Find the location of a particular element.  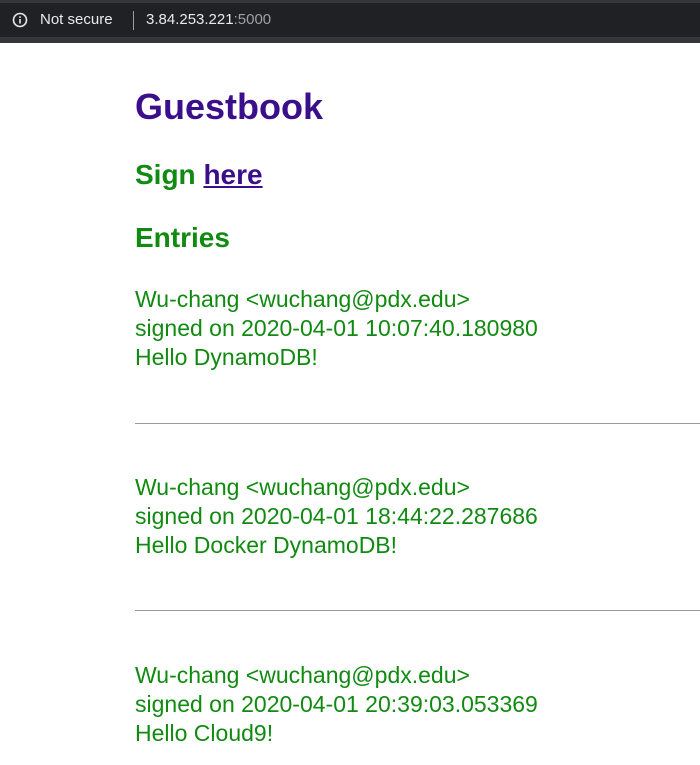

url-text: 3.84.253.221:5000 is located at coordinates (208, 20).